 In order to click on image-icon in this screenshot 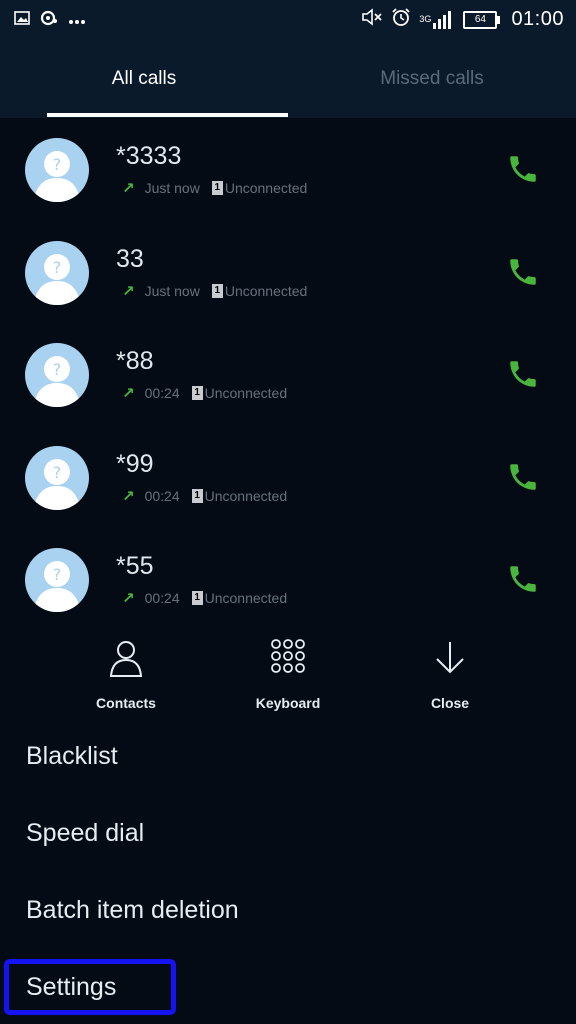, I will do `click(22, 20)`.